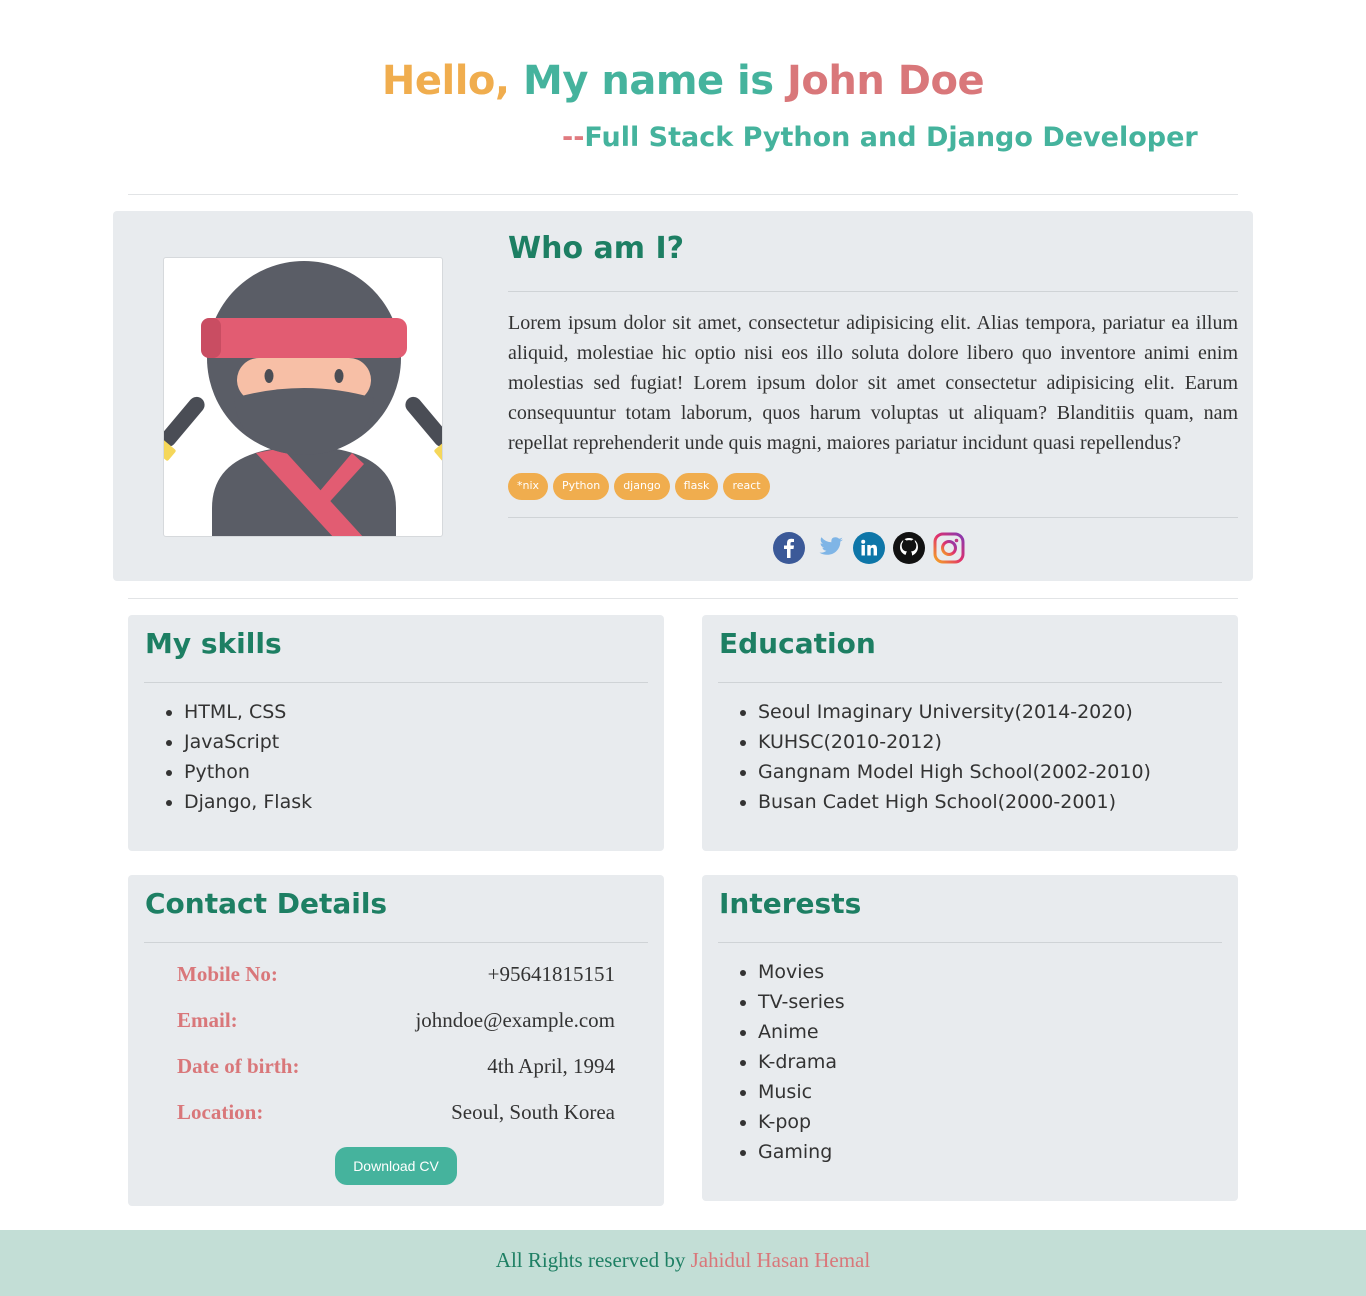  I want to click on ninja-avatar-icon, so click(303, 398).